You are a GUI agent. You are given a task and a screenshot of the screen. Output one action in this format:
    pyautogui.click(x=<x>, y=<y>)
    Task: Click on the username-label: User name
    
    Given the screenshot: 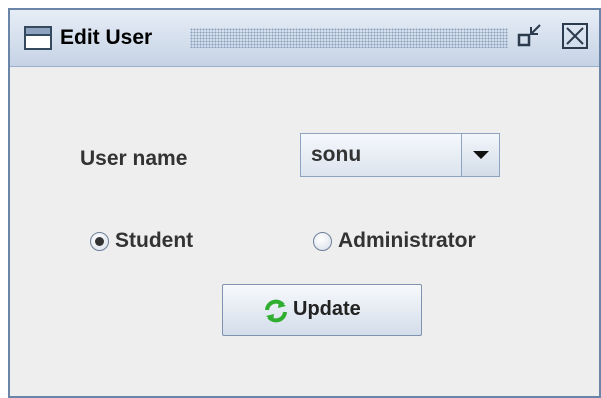 What is the action you would take?
    pyautogui.click(x=134, y=158)
    